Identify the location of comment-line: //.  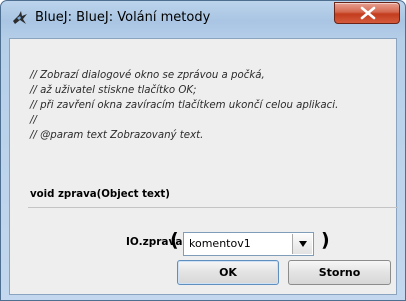
(33, 120).